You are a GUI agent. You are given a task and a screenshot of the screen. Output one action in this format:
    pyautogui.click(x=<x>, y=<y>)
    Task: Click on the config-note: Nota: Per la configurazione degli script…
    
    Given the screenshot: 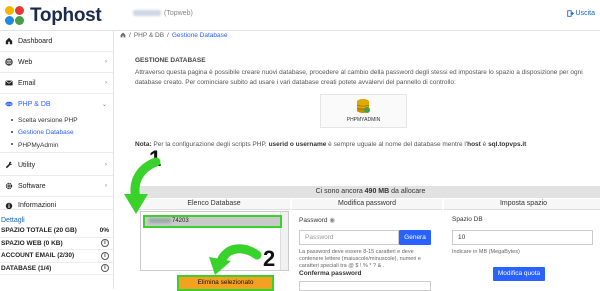 What is the action you would take?
    pyautogui.click(x=330, y=144)
    